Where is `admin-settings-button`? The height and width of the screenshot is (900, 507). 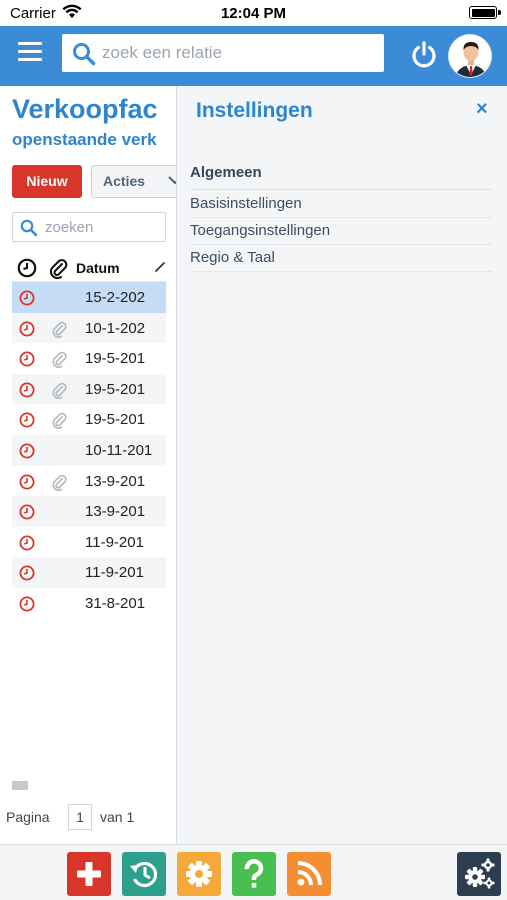
admin-settings-button is located at coordinates (479, 874).